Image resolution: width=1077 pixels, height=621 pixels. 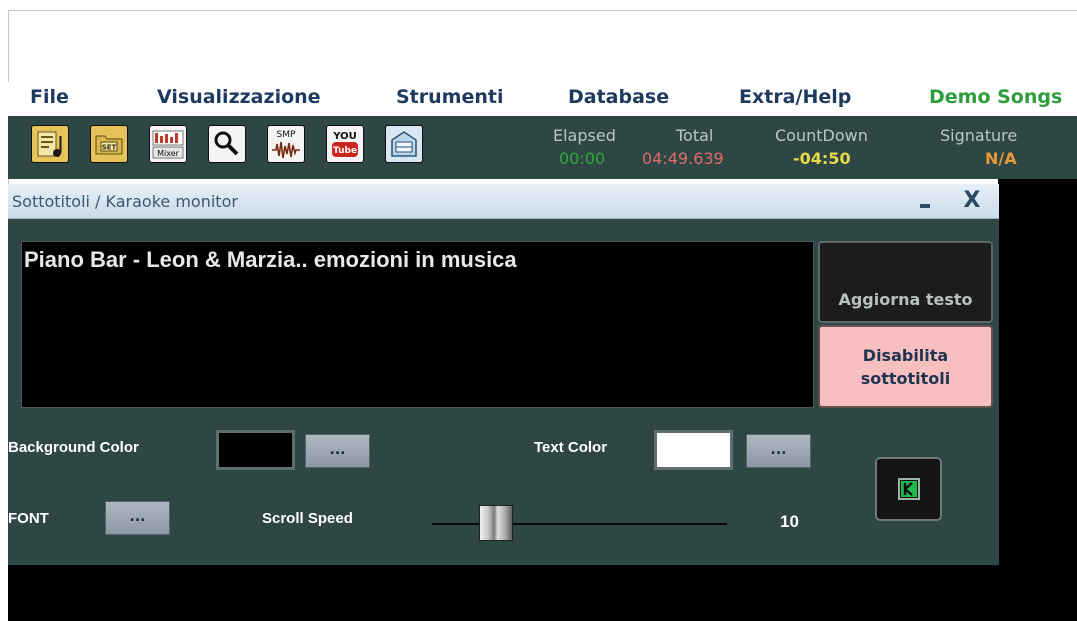 I want to click on menu-demo-songs: Demo Songs, so click(x=995, y=97).